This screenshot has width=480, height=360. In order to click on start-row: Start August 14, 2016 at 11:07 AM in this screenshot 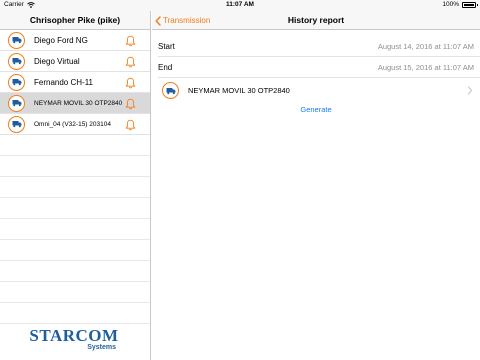, I will do `click(316, 46)`.